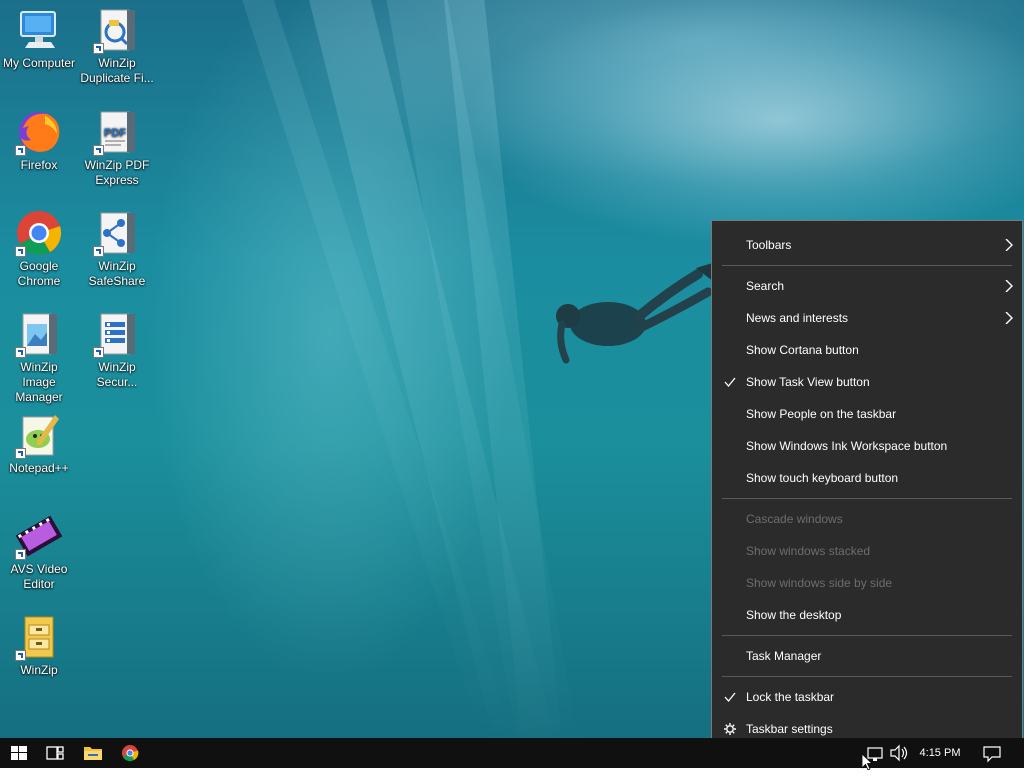 Image resolution: width=1024 pixels, height=778 pixels. Describe the element at coordinates (39, 536) in the screenshot. I see `avs-video-editor-icon` at that location.